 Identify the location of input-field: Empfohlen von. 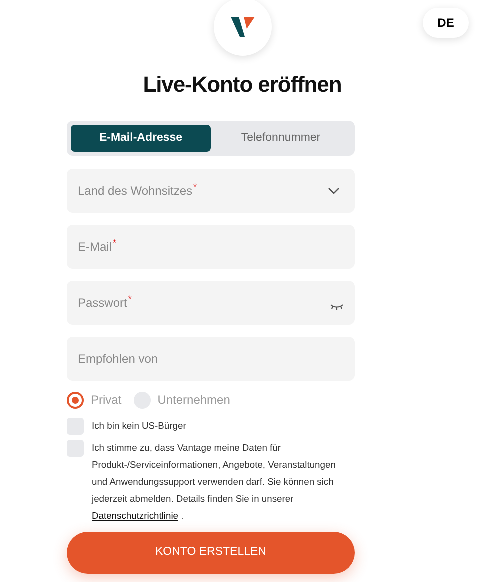
(211, 359).